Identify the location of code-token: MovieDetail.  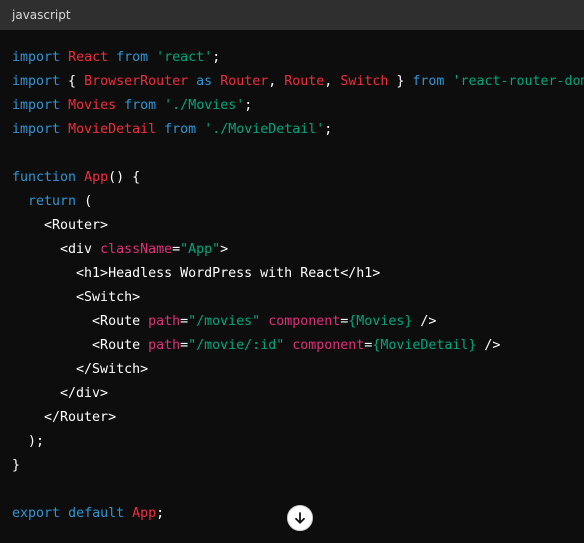
(112, 129).